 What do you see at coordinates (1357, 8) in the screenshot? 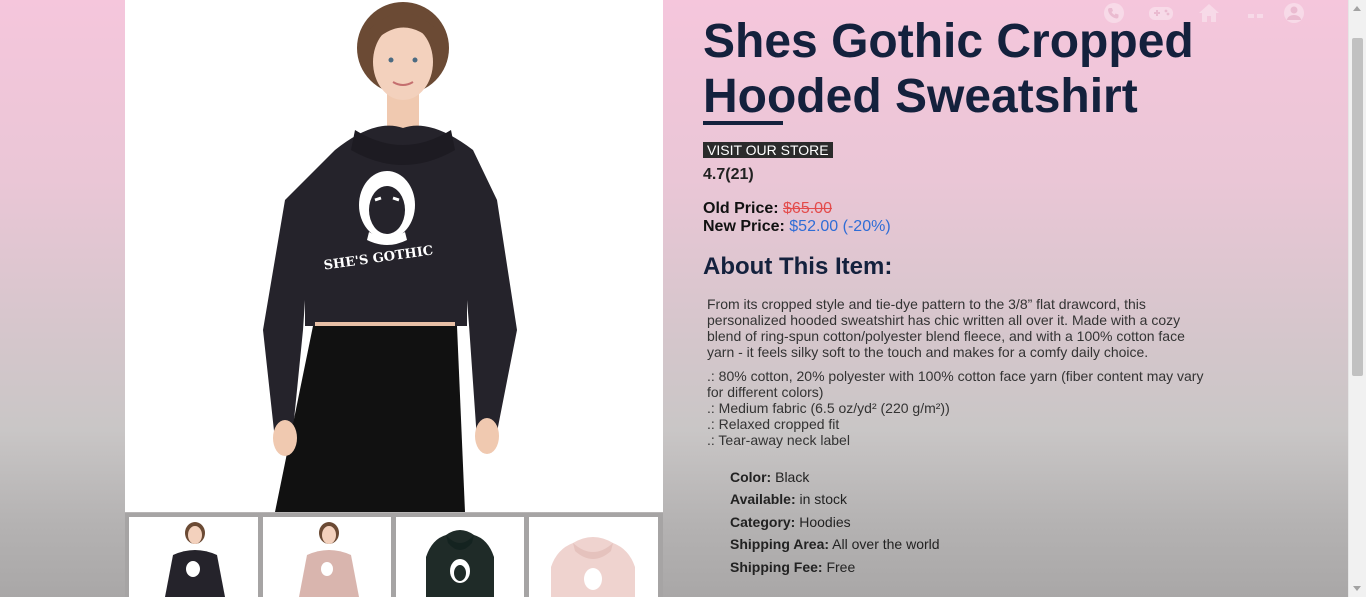
I see `scroll-up-arrow-icon` at bounding box center [1357, 8].